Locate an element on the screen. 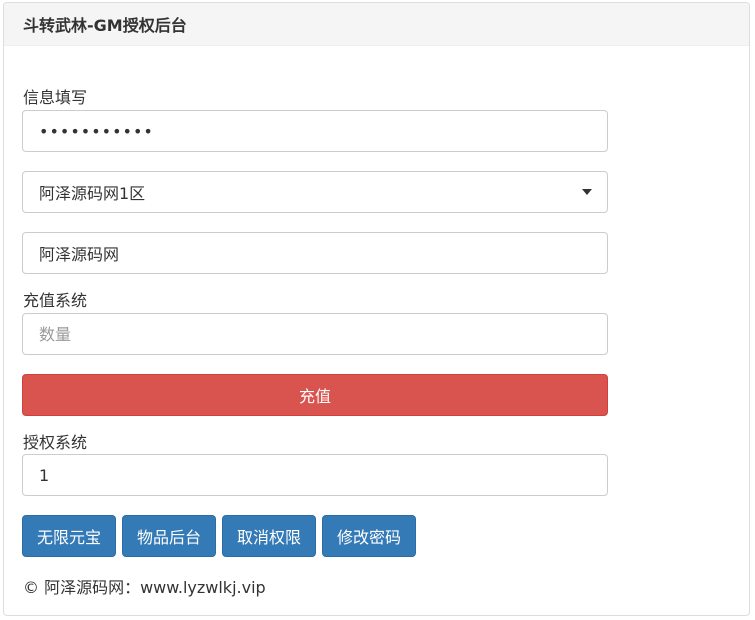 This screenshot has width=755, height=620. info-label: 信息填写 is located at coordinates (55, 97).